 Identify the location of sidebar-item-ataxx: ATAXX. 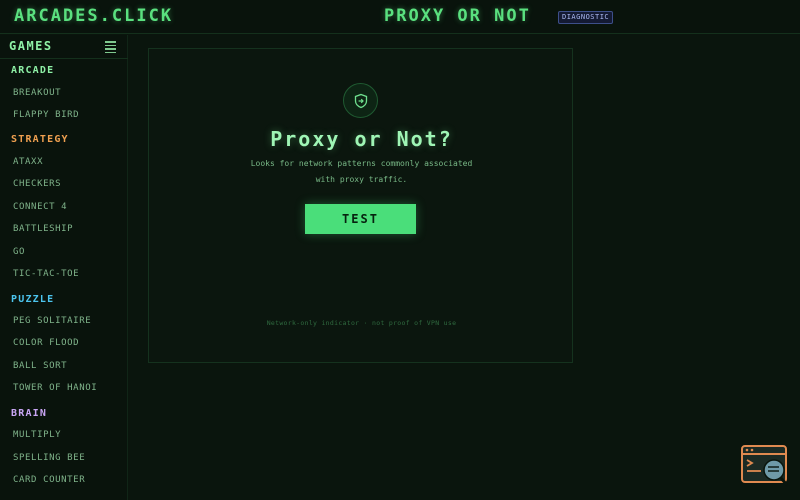
(28, 162).